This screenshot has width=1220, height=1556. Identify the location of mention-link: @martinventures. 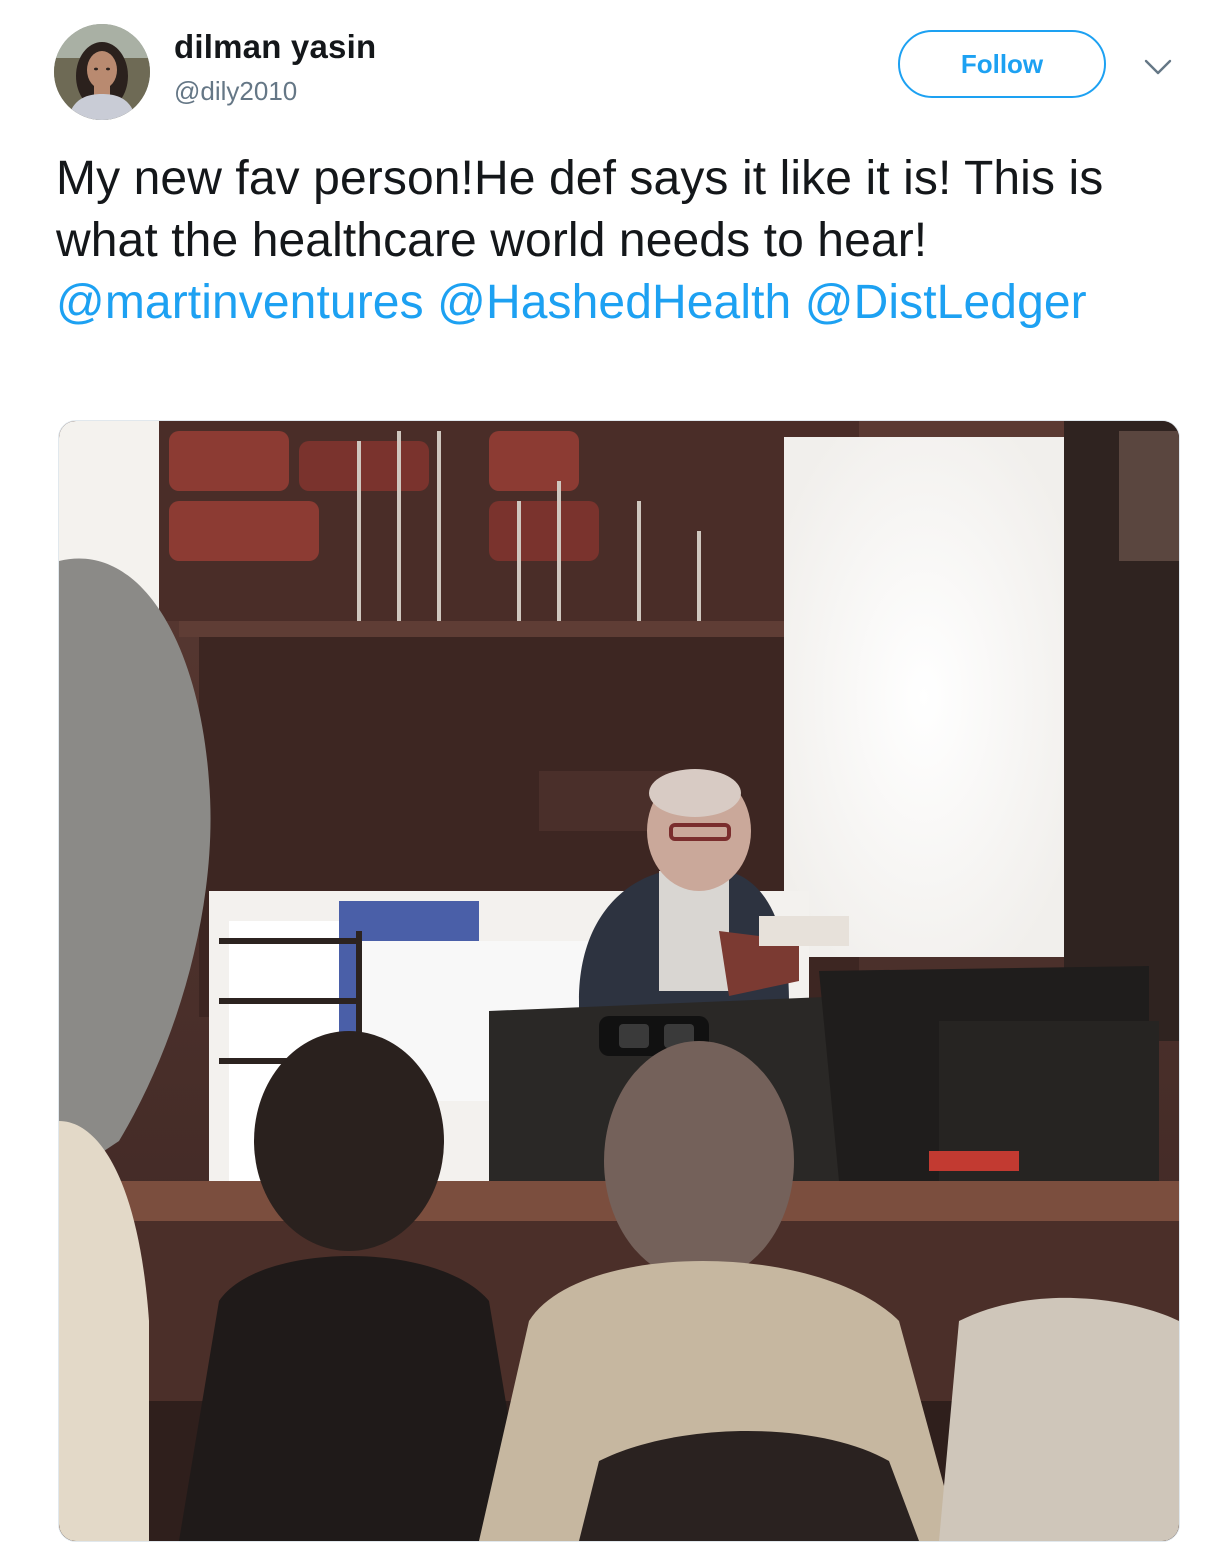
(240, 302).